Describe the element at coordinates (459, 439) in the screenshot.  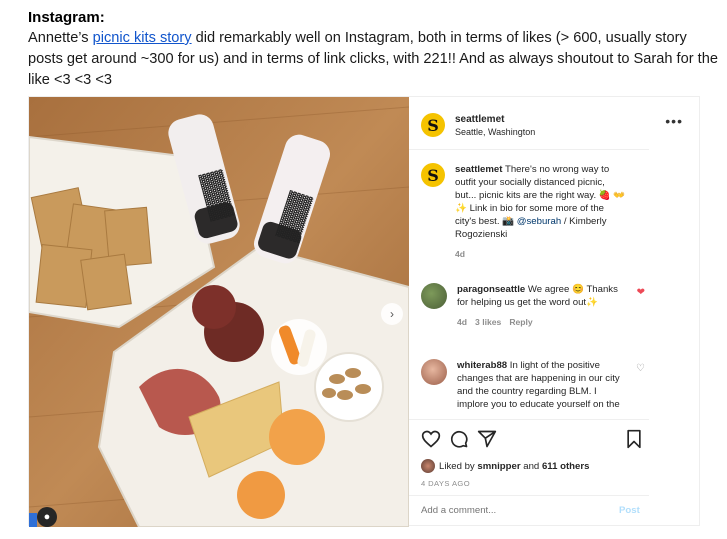
I see `comment-bubble-icon` at that location.